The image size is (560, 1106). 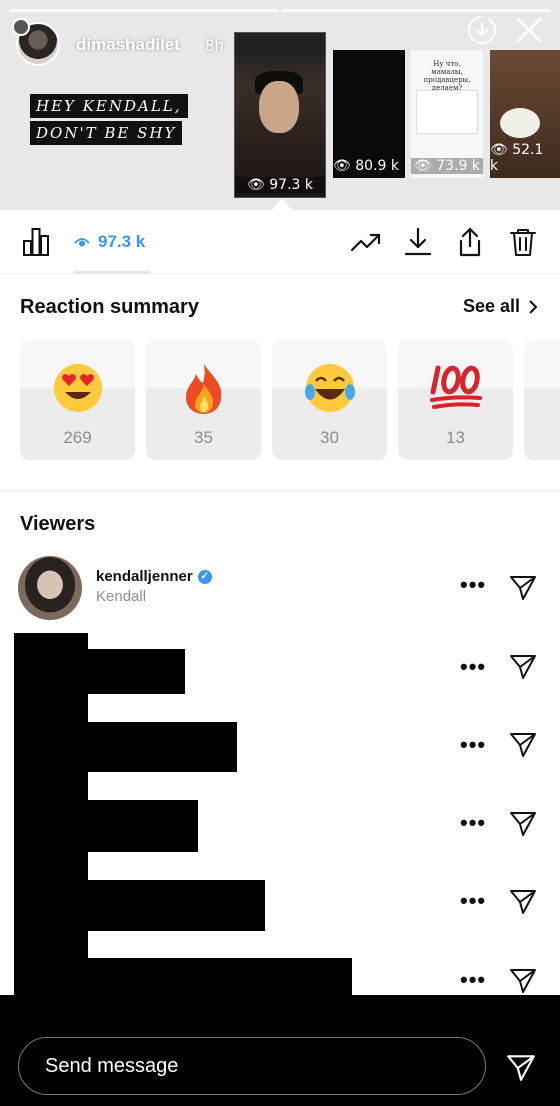 What do you see at coordinates (369, 114) in the screenshot?
I see `story-thumbnail: 👁 80.9 k` at bounding box center [369, 114].